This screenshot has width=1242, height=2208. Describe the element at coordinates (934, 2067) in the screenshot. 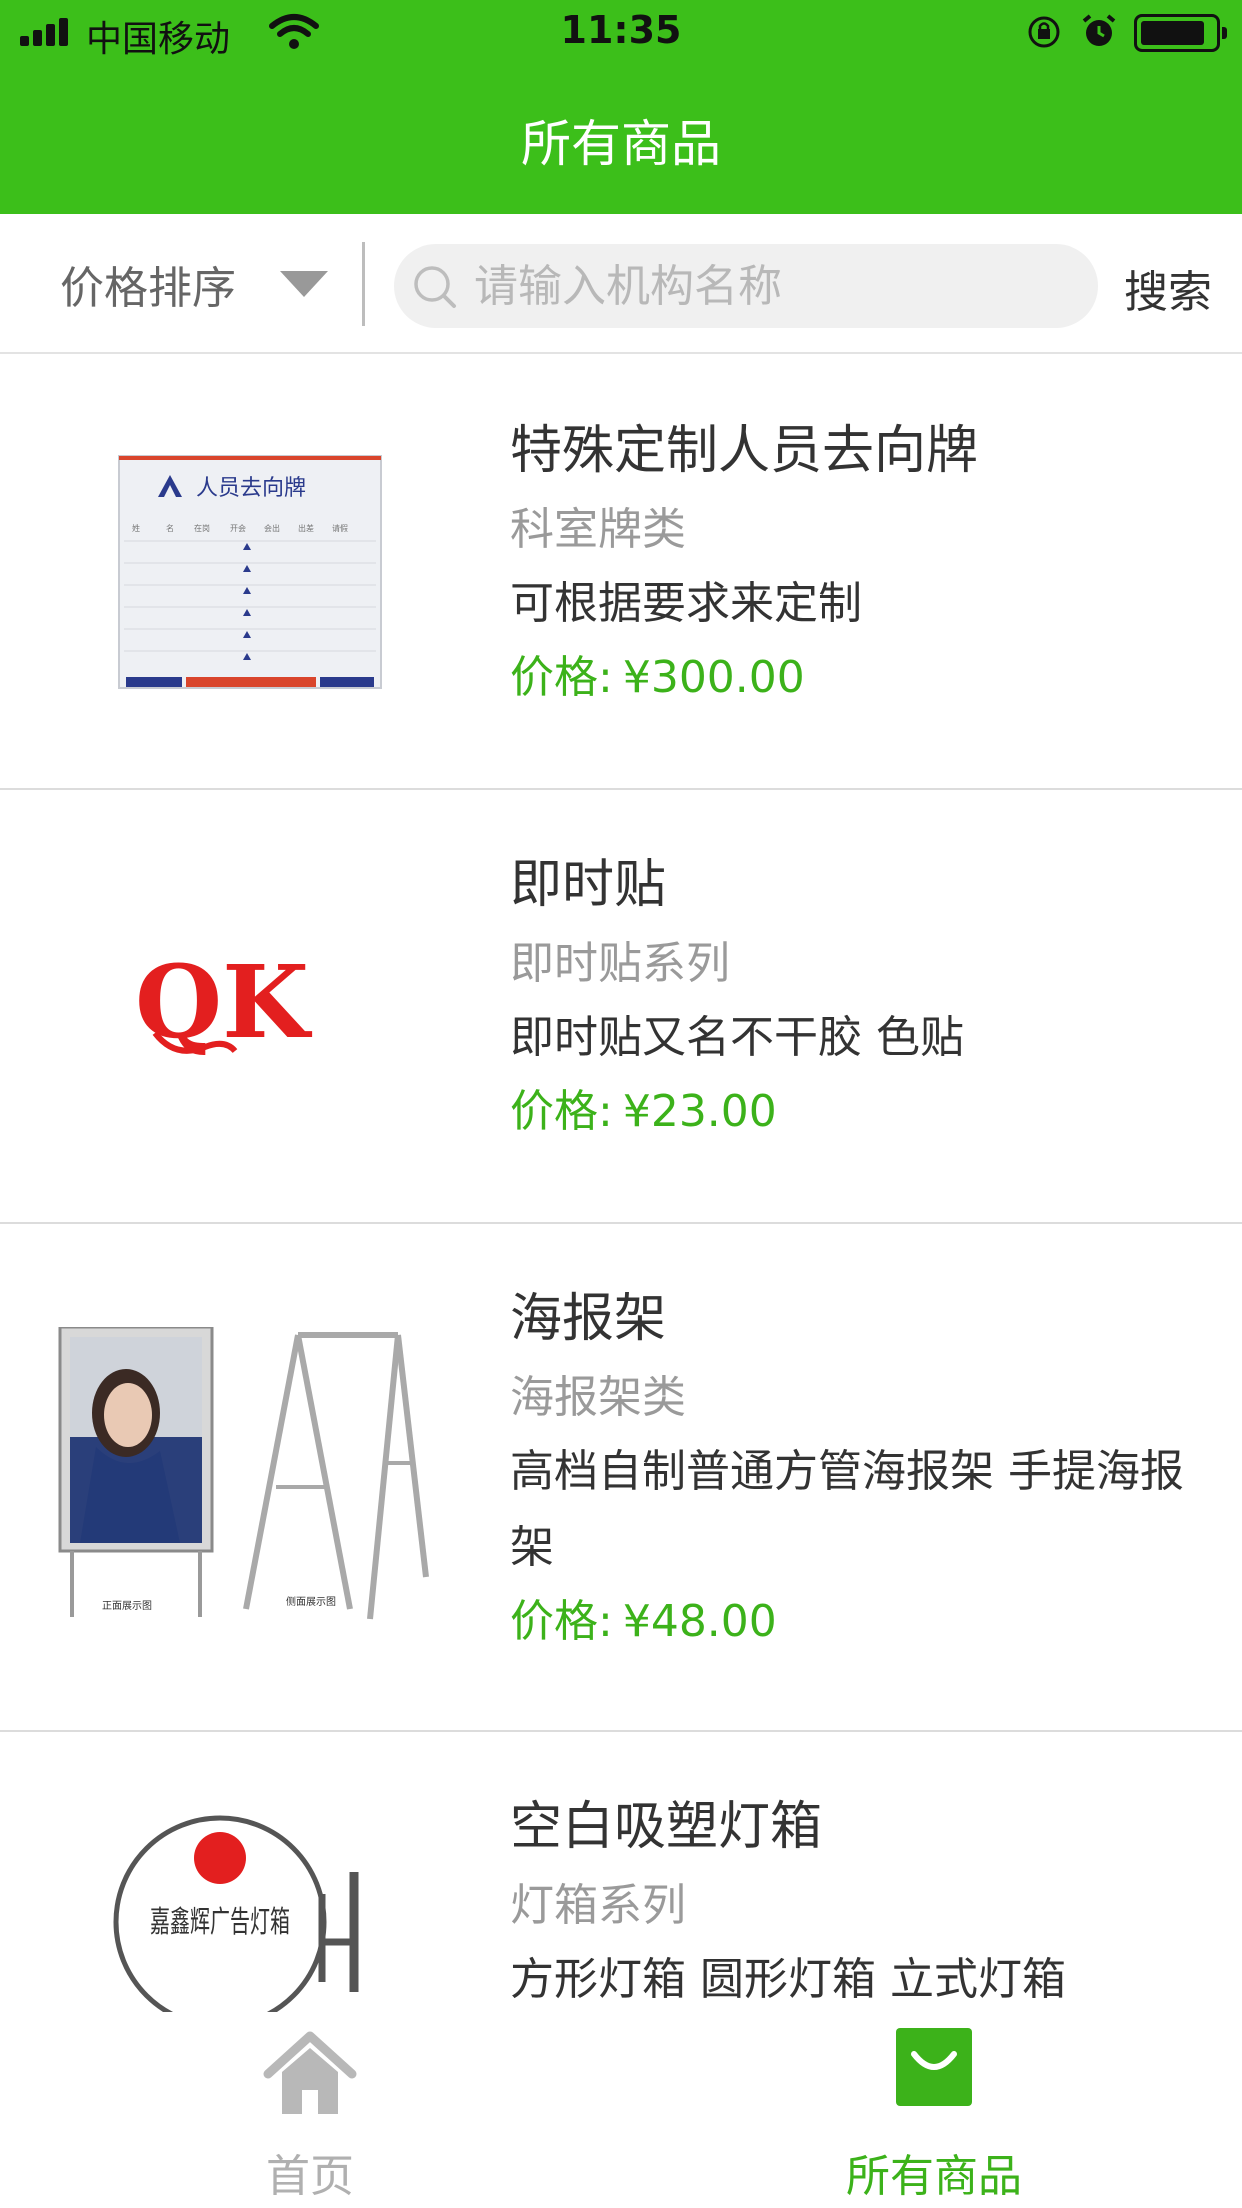

I see `shopping-bag-icon` at that location.